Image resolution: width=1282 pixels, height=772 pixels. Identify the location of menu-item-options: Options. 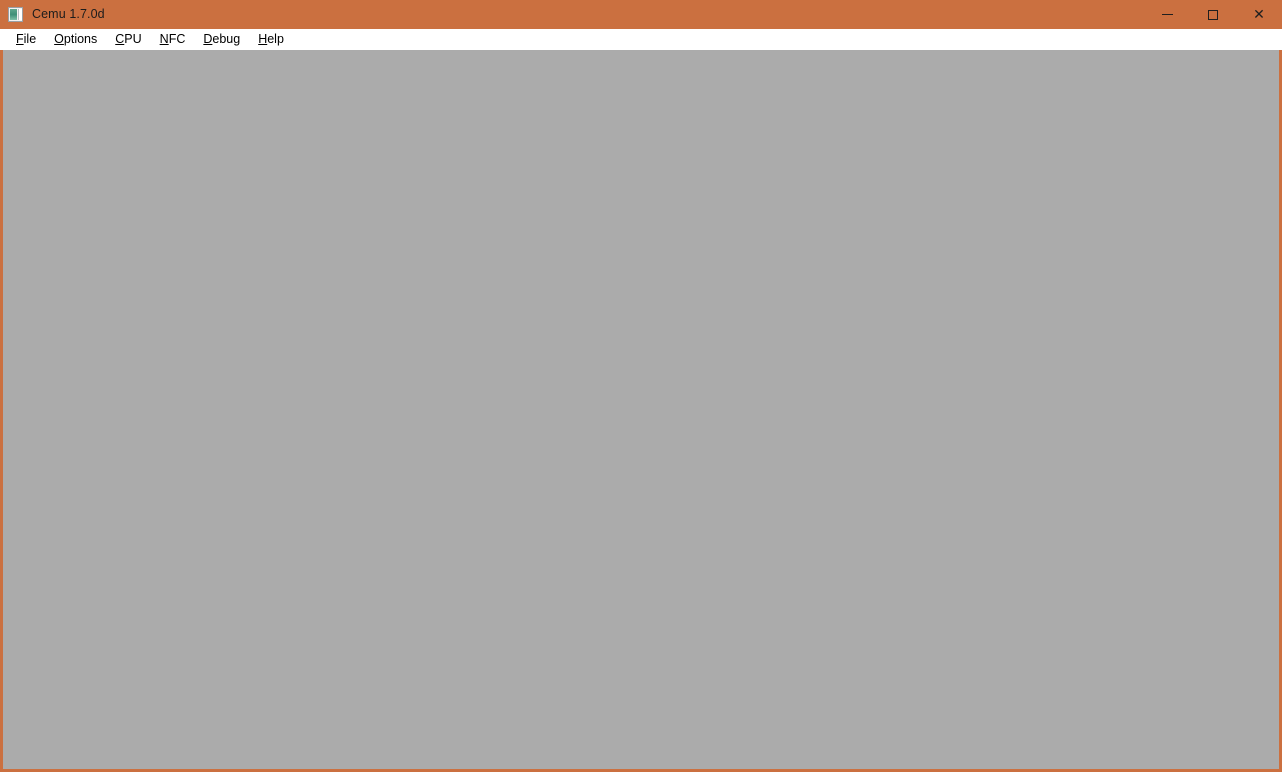
(75, 39).